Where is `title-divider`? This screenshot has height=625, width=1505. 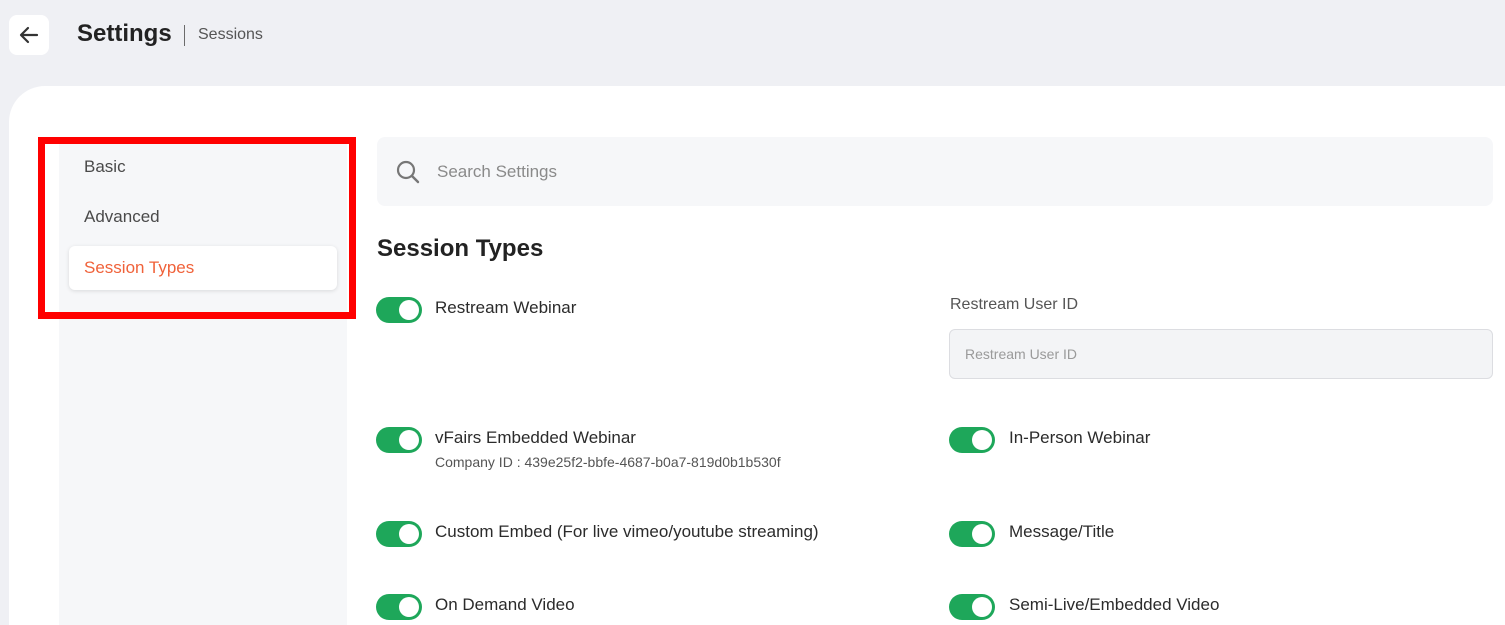 title-divider is located at coordinates (184, 35).